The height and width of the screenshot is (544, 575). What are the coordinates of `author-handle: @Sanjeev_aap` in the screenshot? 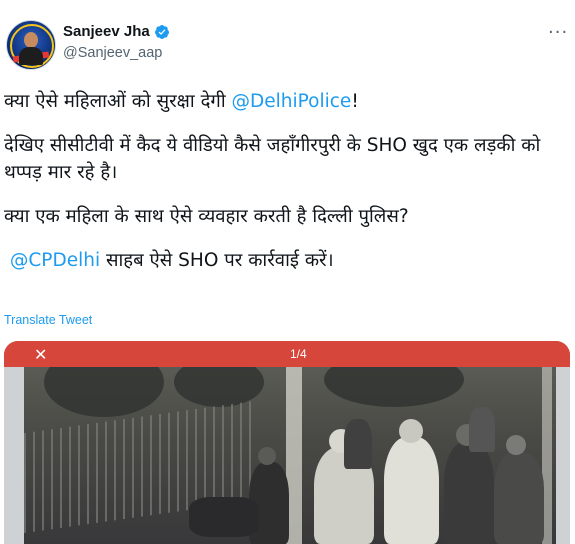 It's located at (112, 53).